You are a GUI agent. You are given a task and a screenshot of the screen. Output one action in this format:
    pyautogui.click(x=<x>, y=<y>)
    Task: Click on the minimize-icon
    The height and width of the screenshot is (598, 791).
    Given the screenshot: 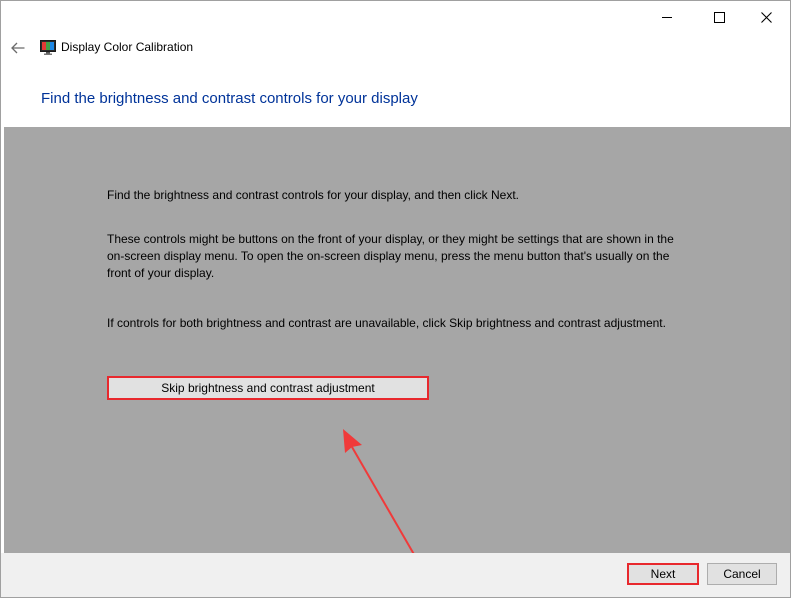 What is the action you would take?
    pyautogui.click(x=667, y=17)
    